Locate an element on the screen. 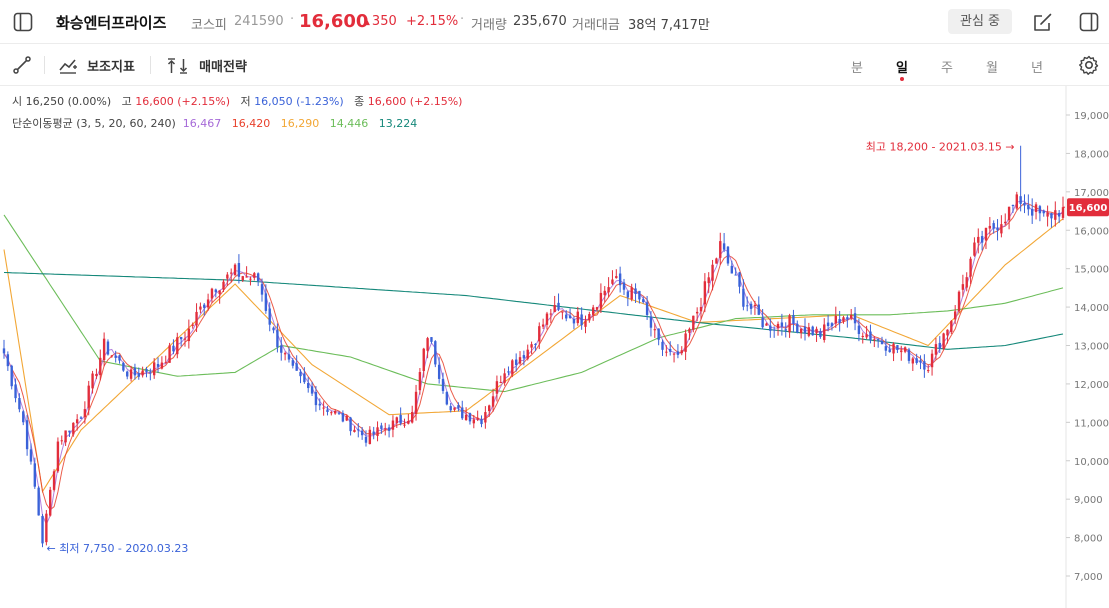 The image size is (1109, 608). side-panel-icon is located at coordinates (1089, 22).